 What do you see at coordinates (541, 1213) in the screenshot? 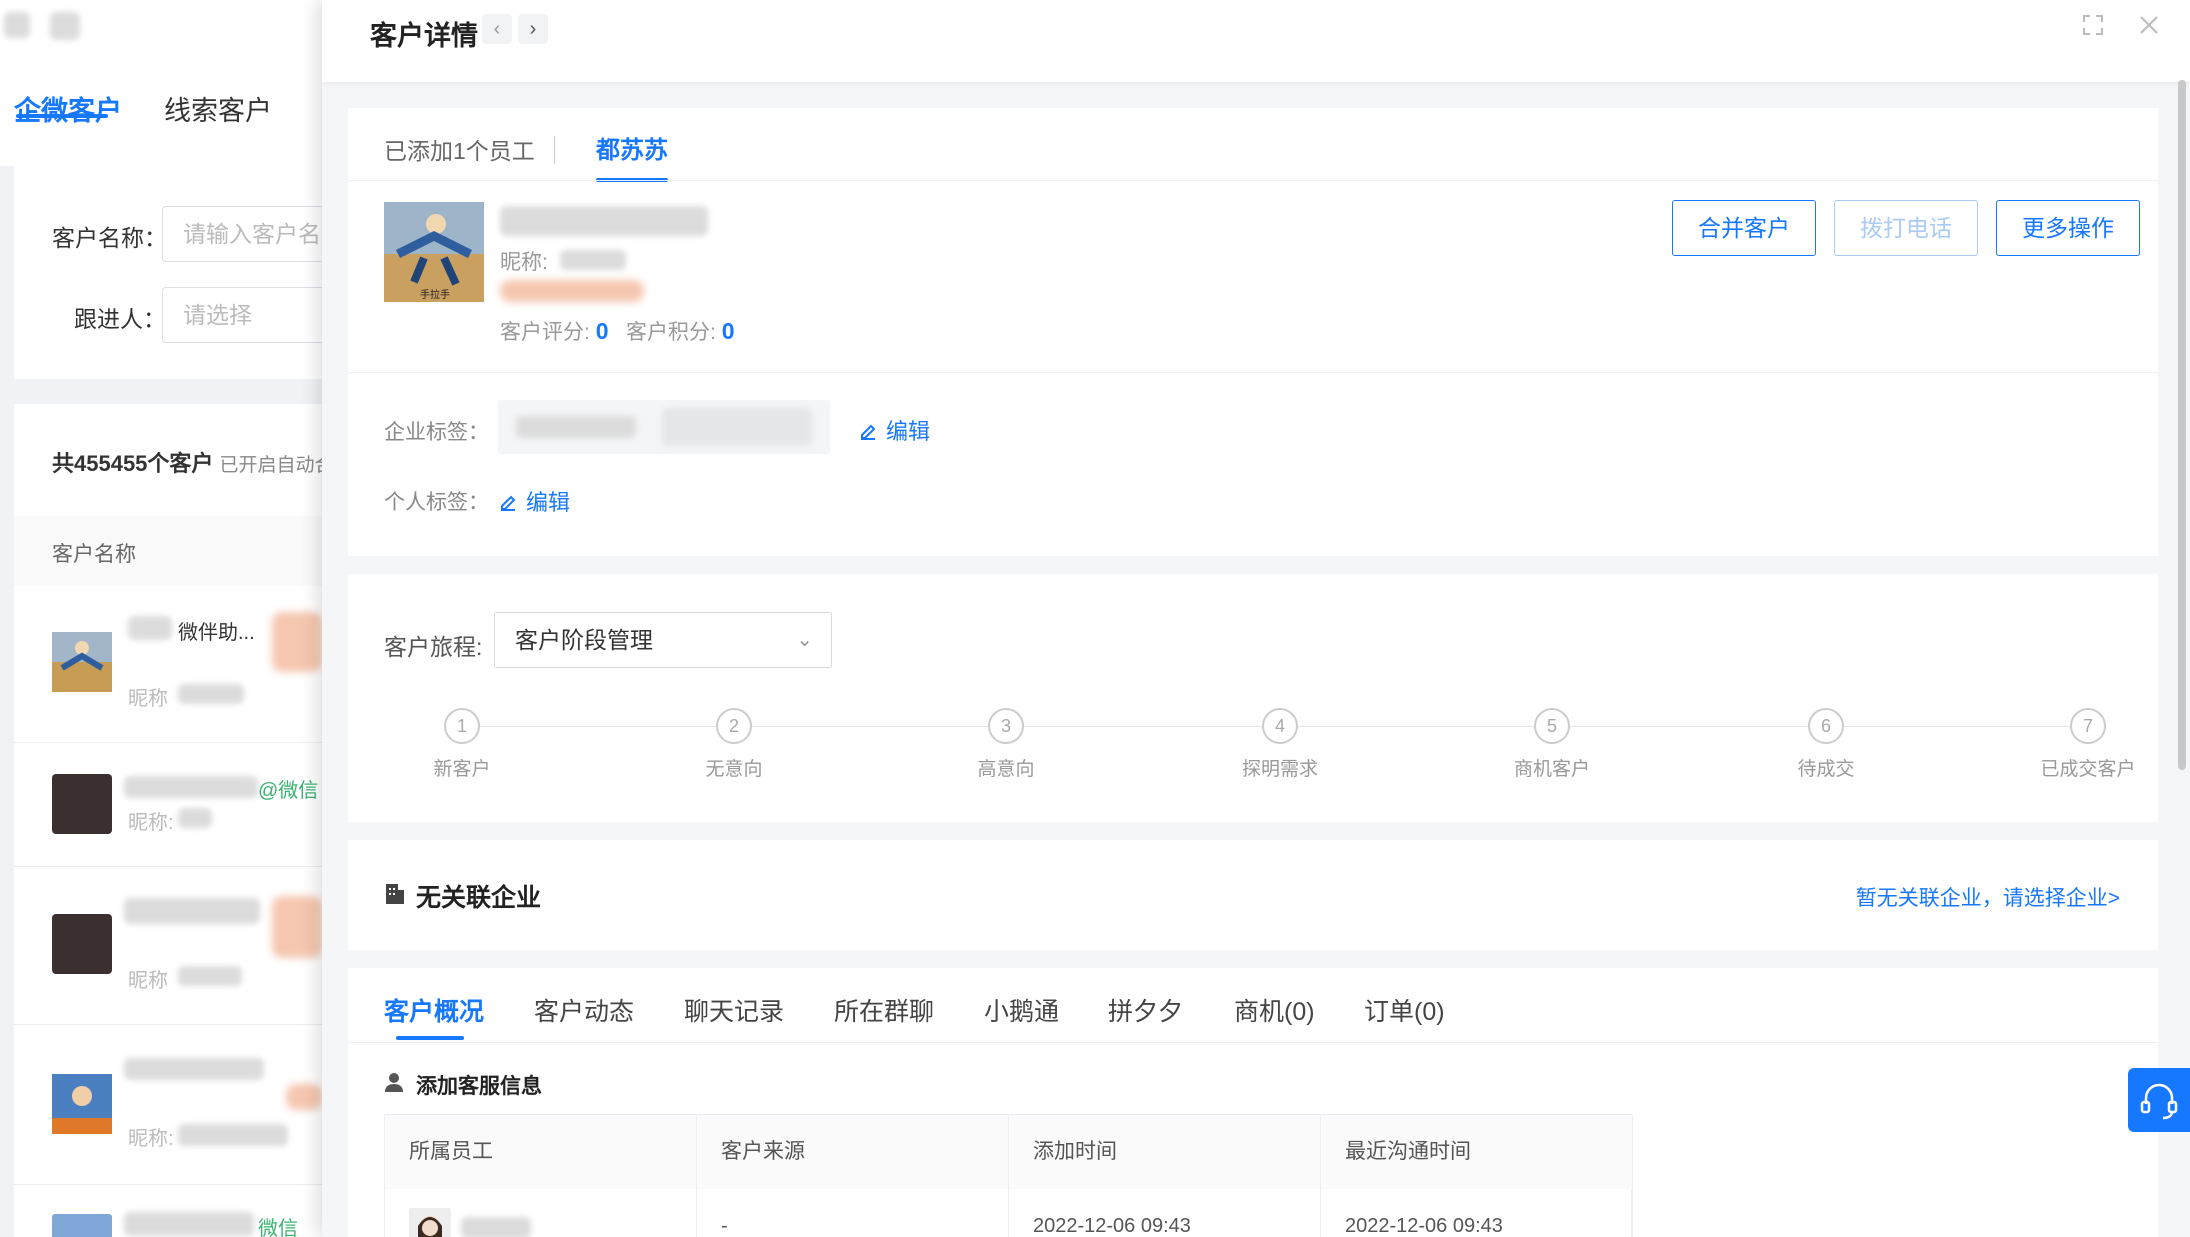
I see `cell-employee` at bounding box center [541, 1213].